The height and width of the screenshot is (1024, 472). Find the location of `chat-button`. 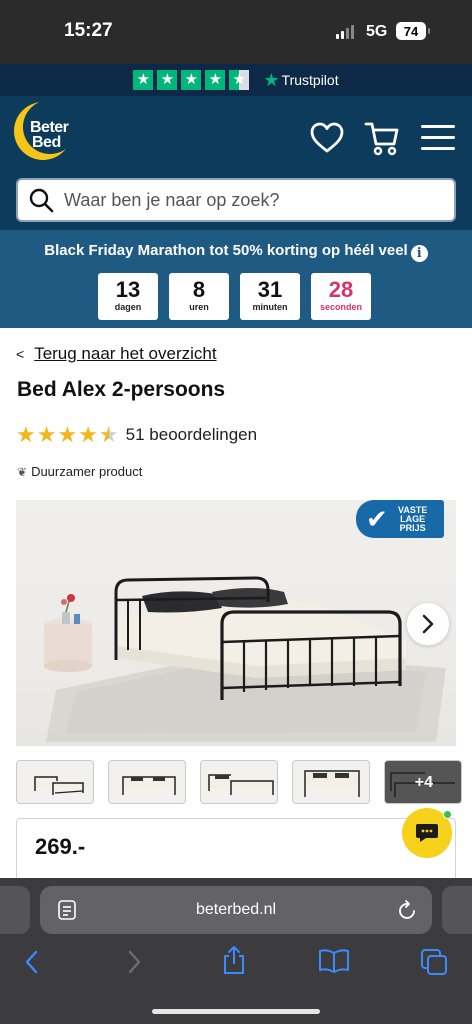

chat-button is located at coordinates (427, 833).